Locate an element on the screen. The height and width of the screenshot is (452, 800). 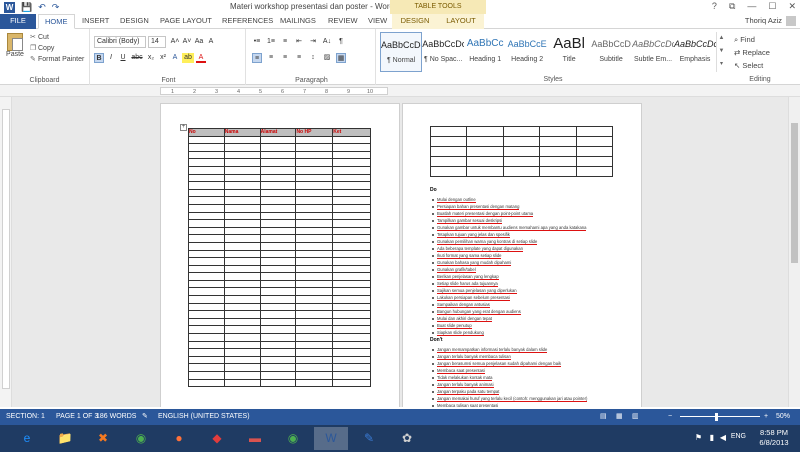
close-button: ✕ is located at coordinates (792, 6).